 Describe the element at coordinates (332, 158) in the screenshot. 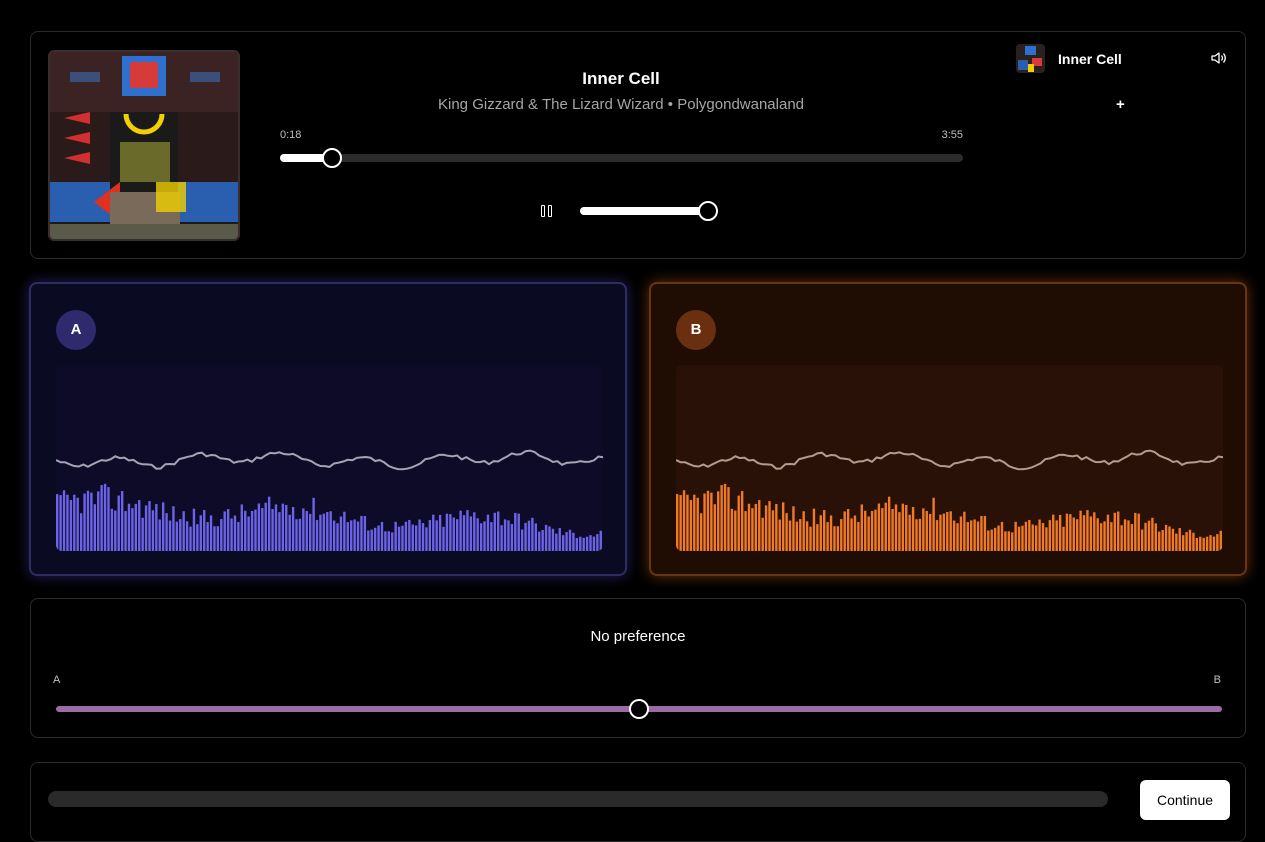

I see `progress-handle` at that location.